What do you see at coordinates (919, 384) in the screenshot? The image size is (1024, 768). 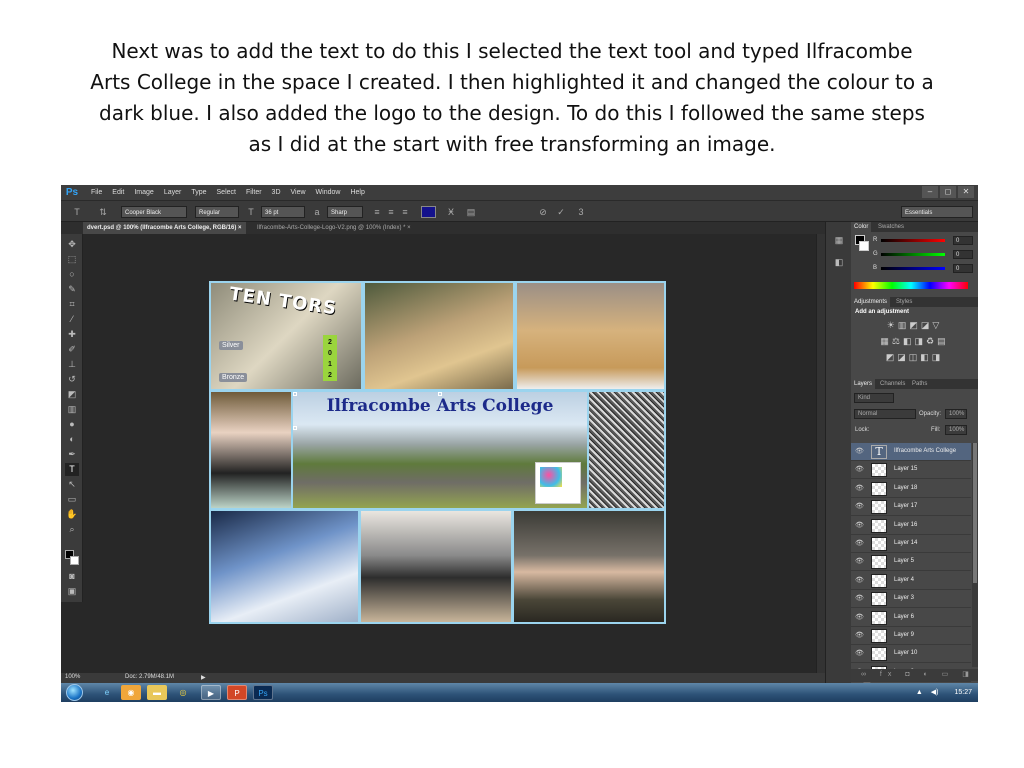 I see `tab-paths: Paths` at bounding box center [919, 384].